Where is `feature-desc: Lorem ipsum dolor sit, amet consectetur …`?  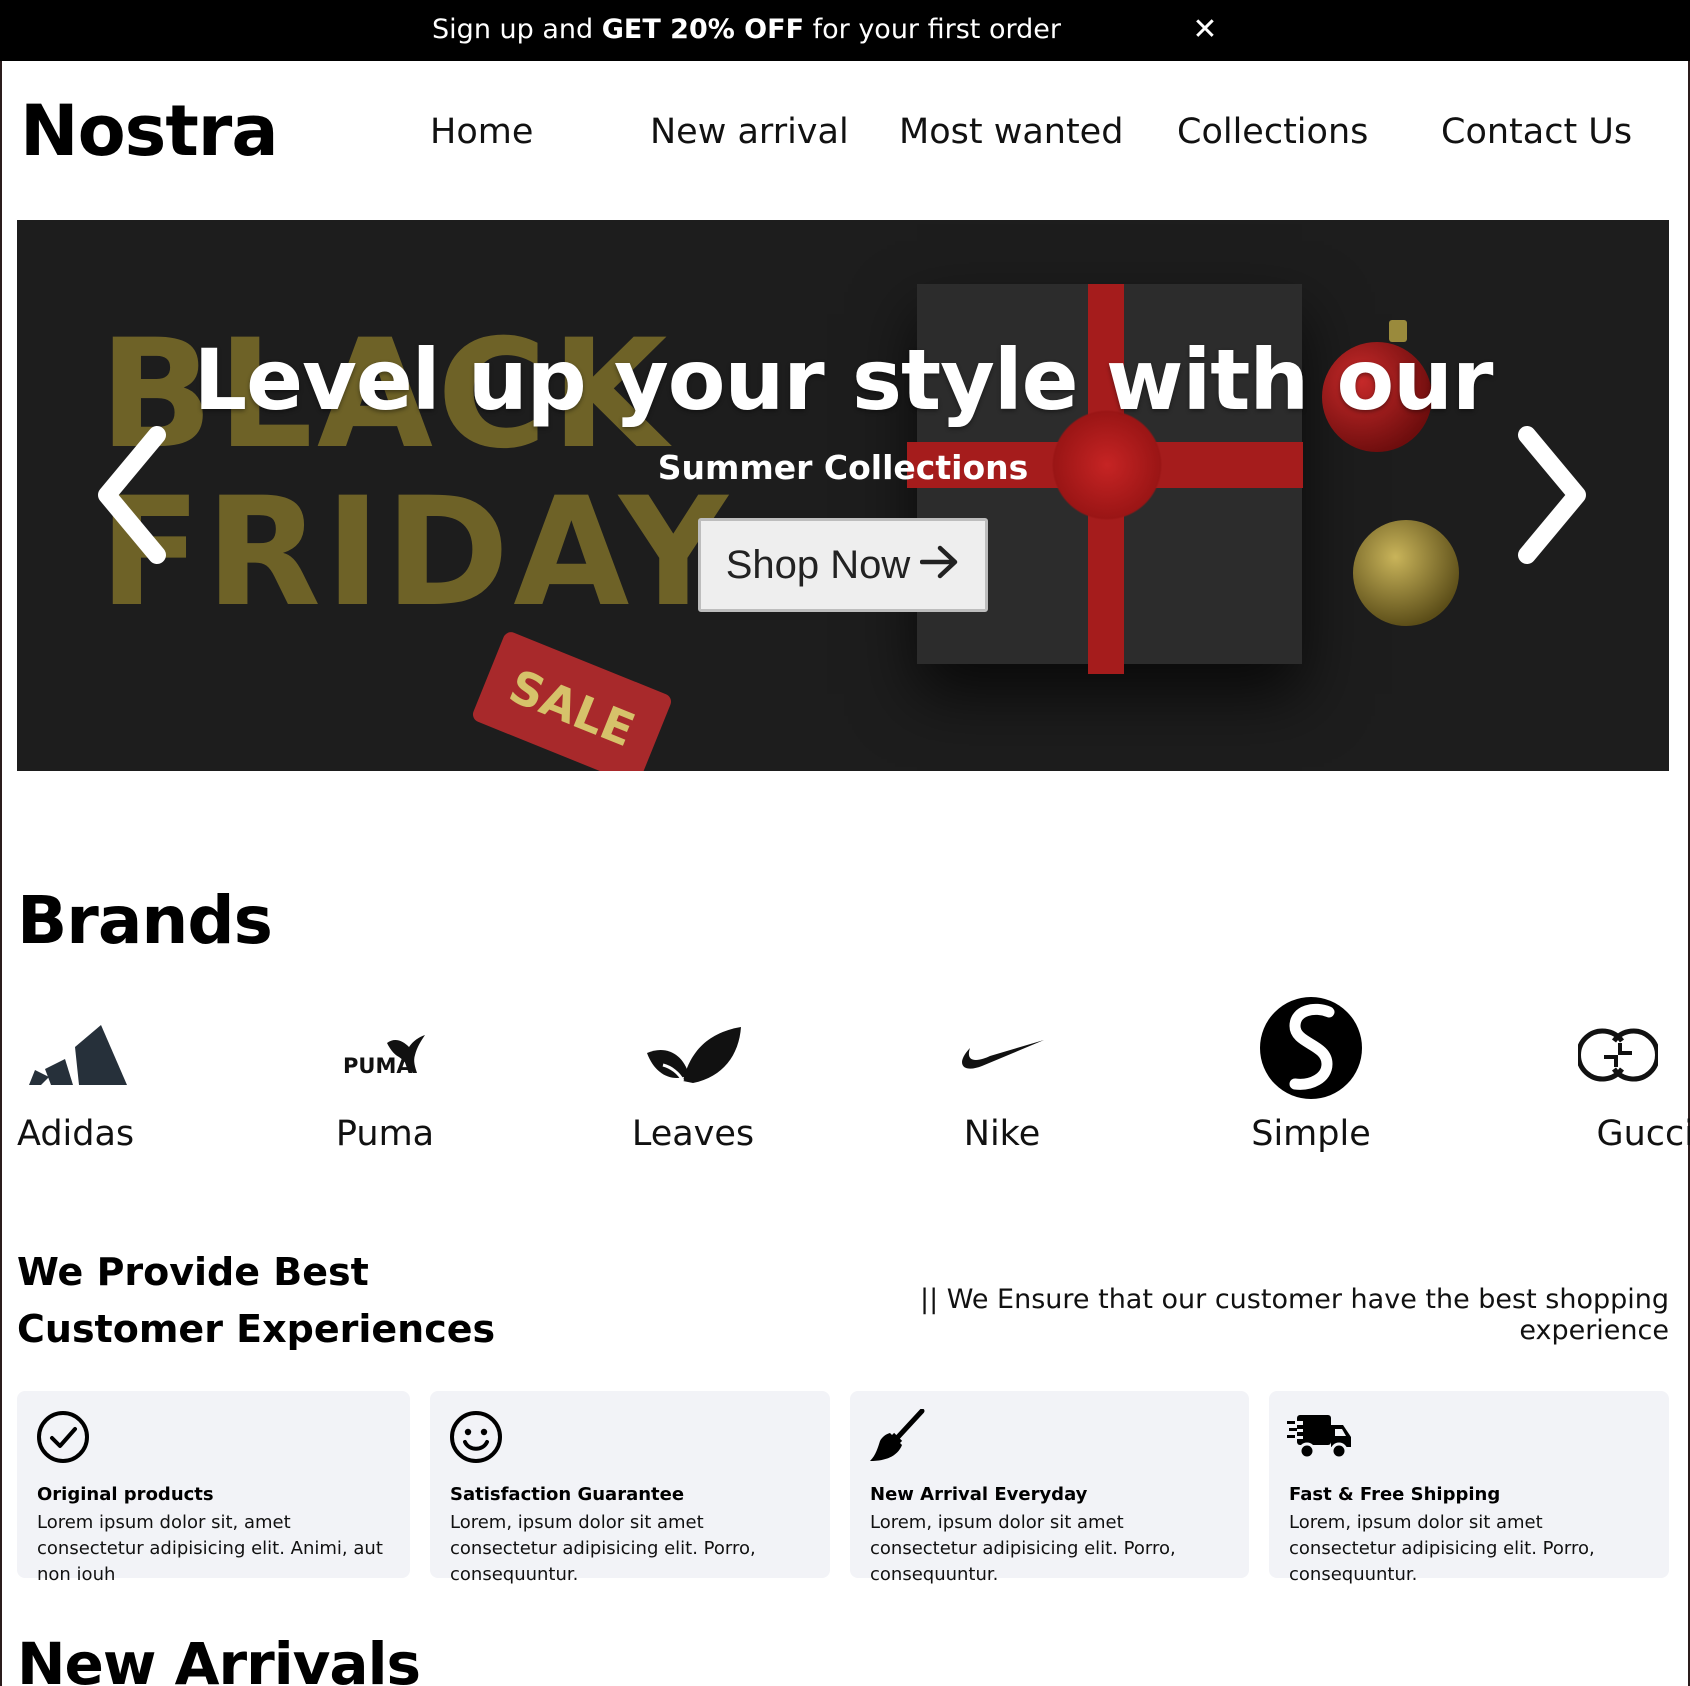
feature-desc: Lorem ipsum dolor sit, amet consectetur … is located at coordinates (210, 1548).